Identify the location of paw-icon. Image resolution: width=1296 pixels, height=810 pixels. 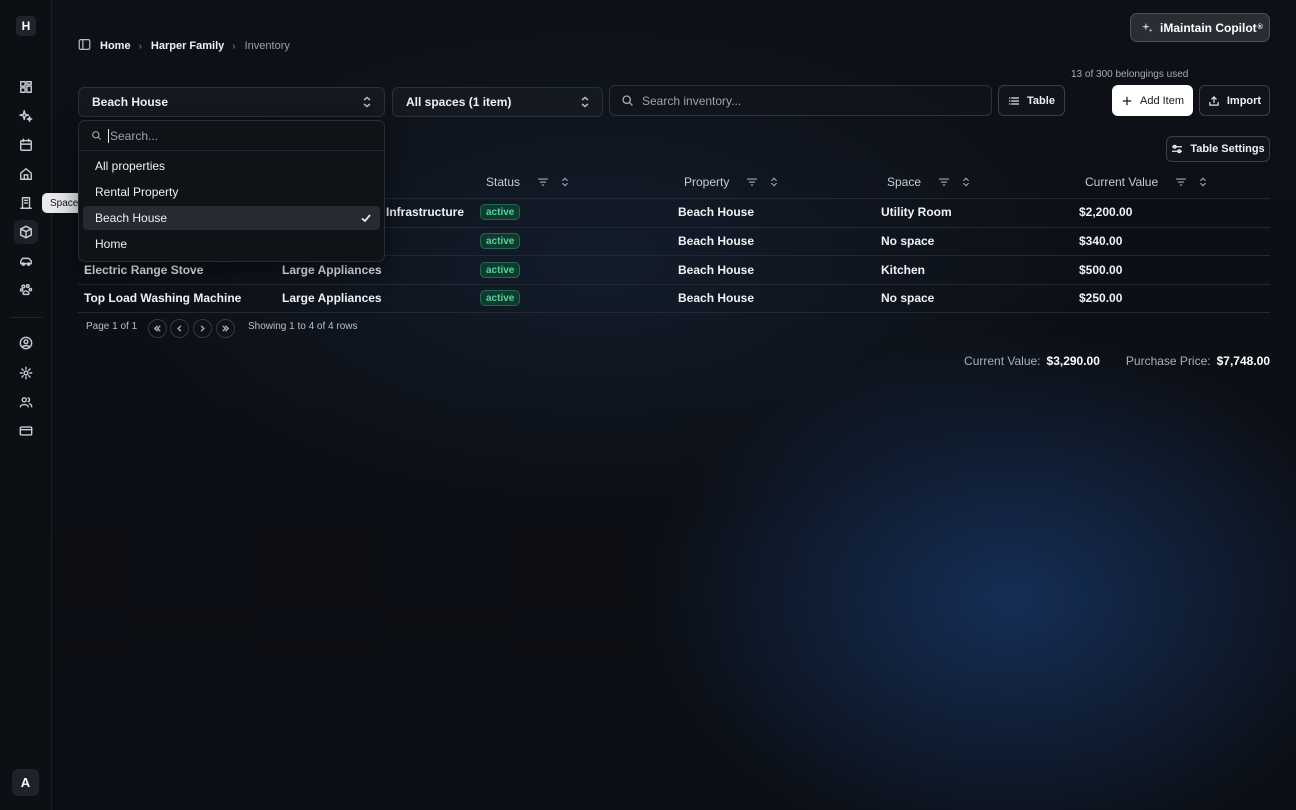
(26, 290).